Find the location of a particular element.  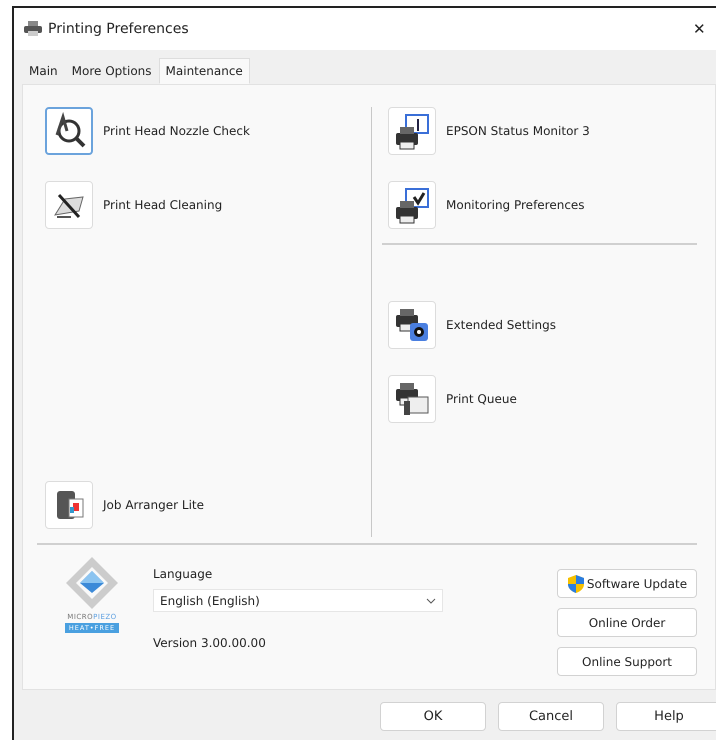

shield-icon is located at coordinates (575, 584).